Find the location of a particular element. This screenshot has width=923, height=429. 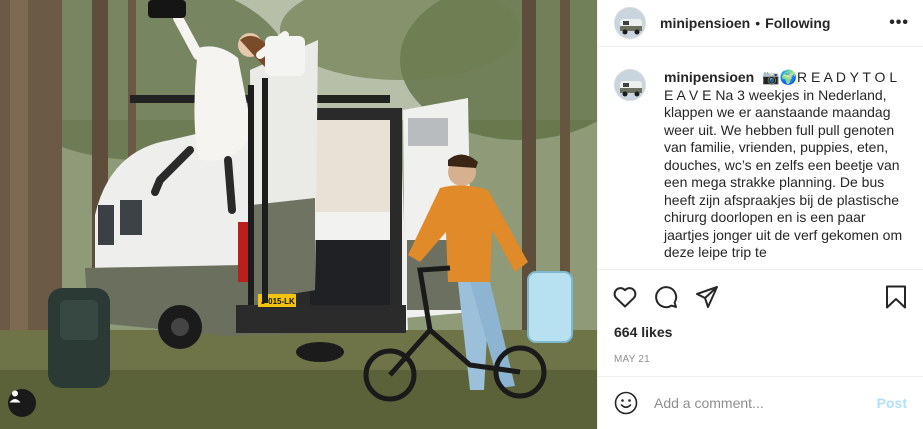

bookmark-icon is located at coordinates (896, 297).